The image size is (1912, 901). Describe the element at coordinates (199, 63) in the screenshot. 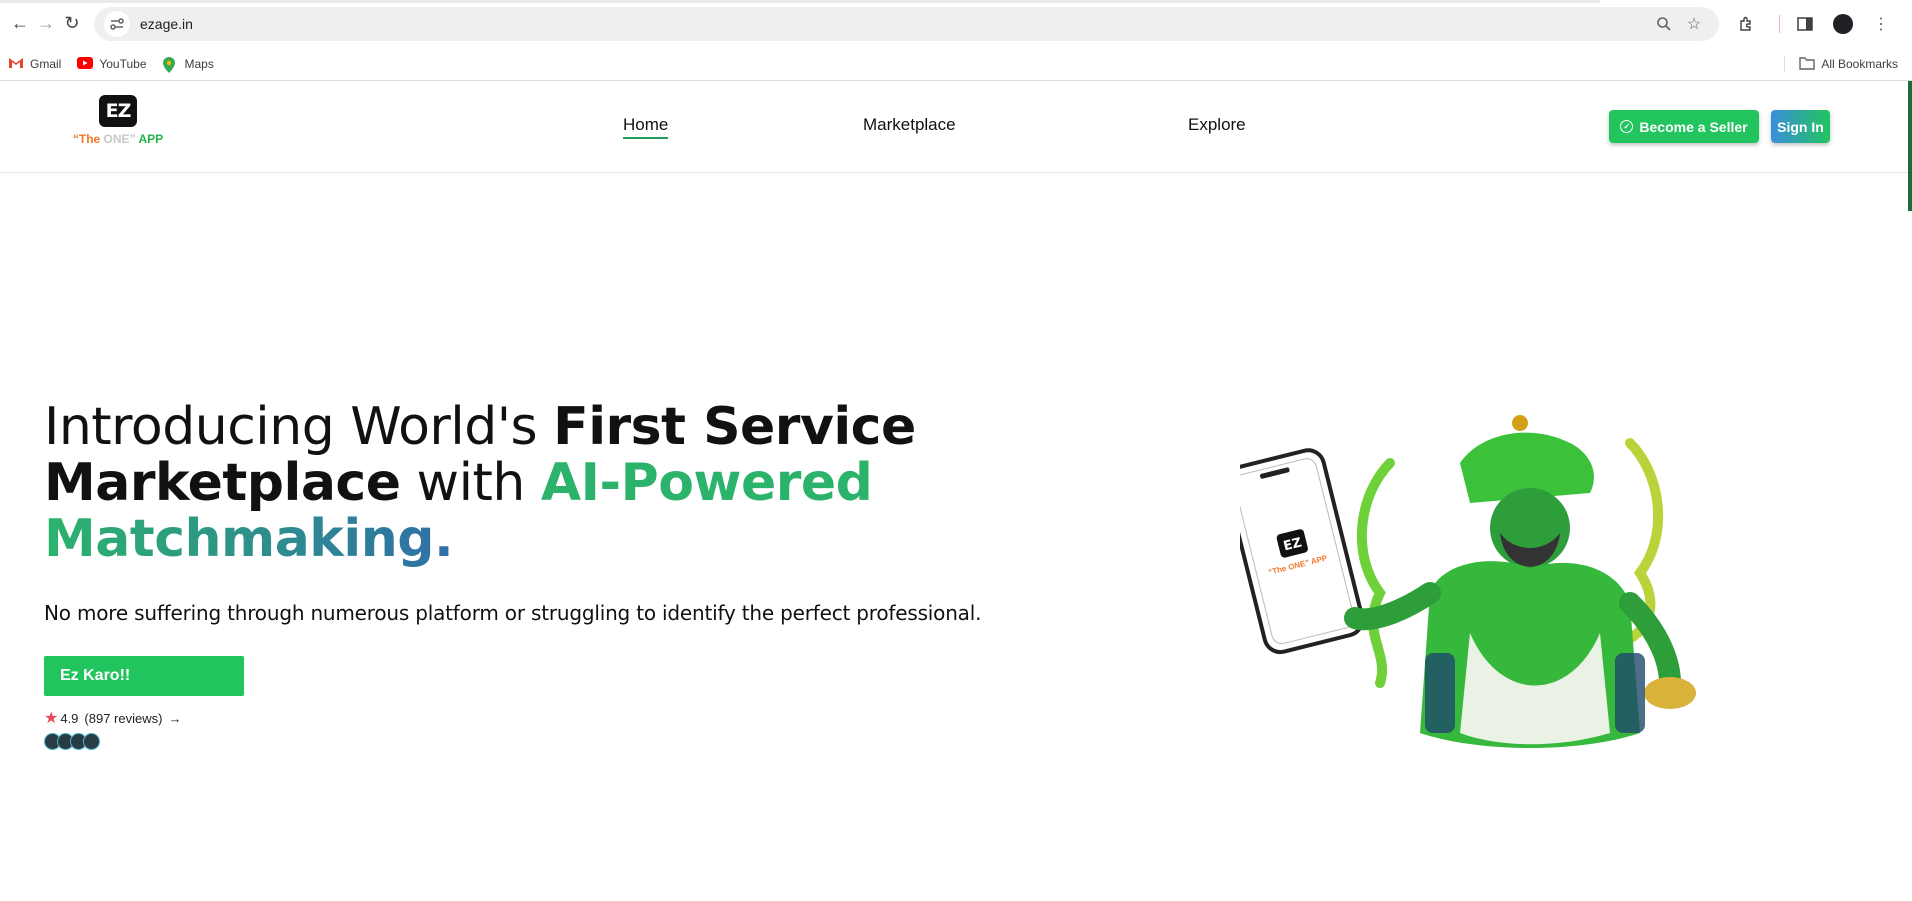

I see `bookmark-label: Maps` at that location.